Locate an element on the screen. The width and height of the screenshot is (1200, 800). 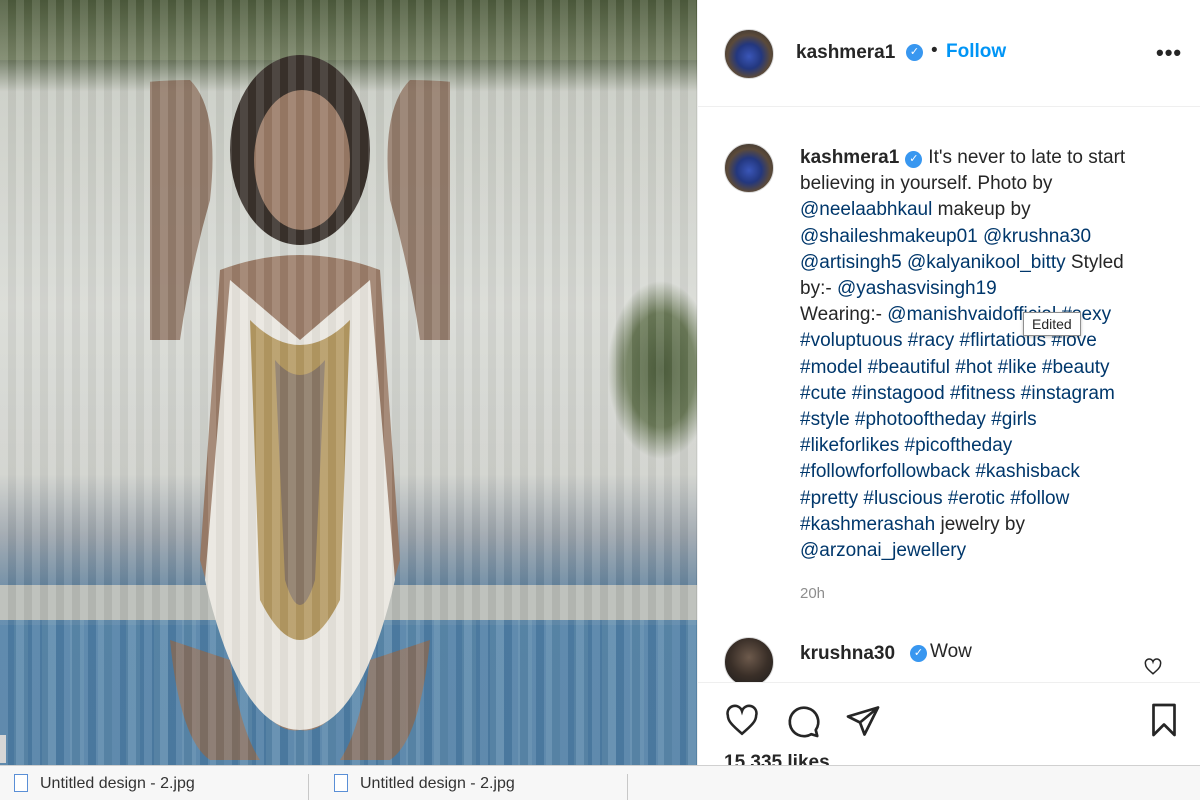
comment-like-heart-icon is located at coordinates (1153, 667).